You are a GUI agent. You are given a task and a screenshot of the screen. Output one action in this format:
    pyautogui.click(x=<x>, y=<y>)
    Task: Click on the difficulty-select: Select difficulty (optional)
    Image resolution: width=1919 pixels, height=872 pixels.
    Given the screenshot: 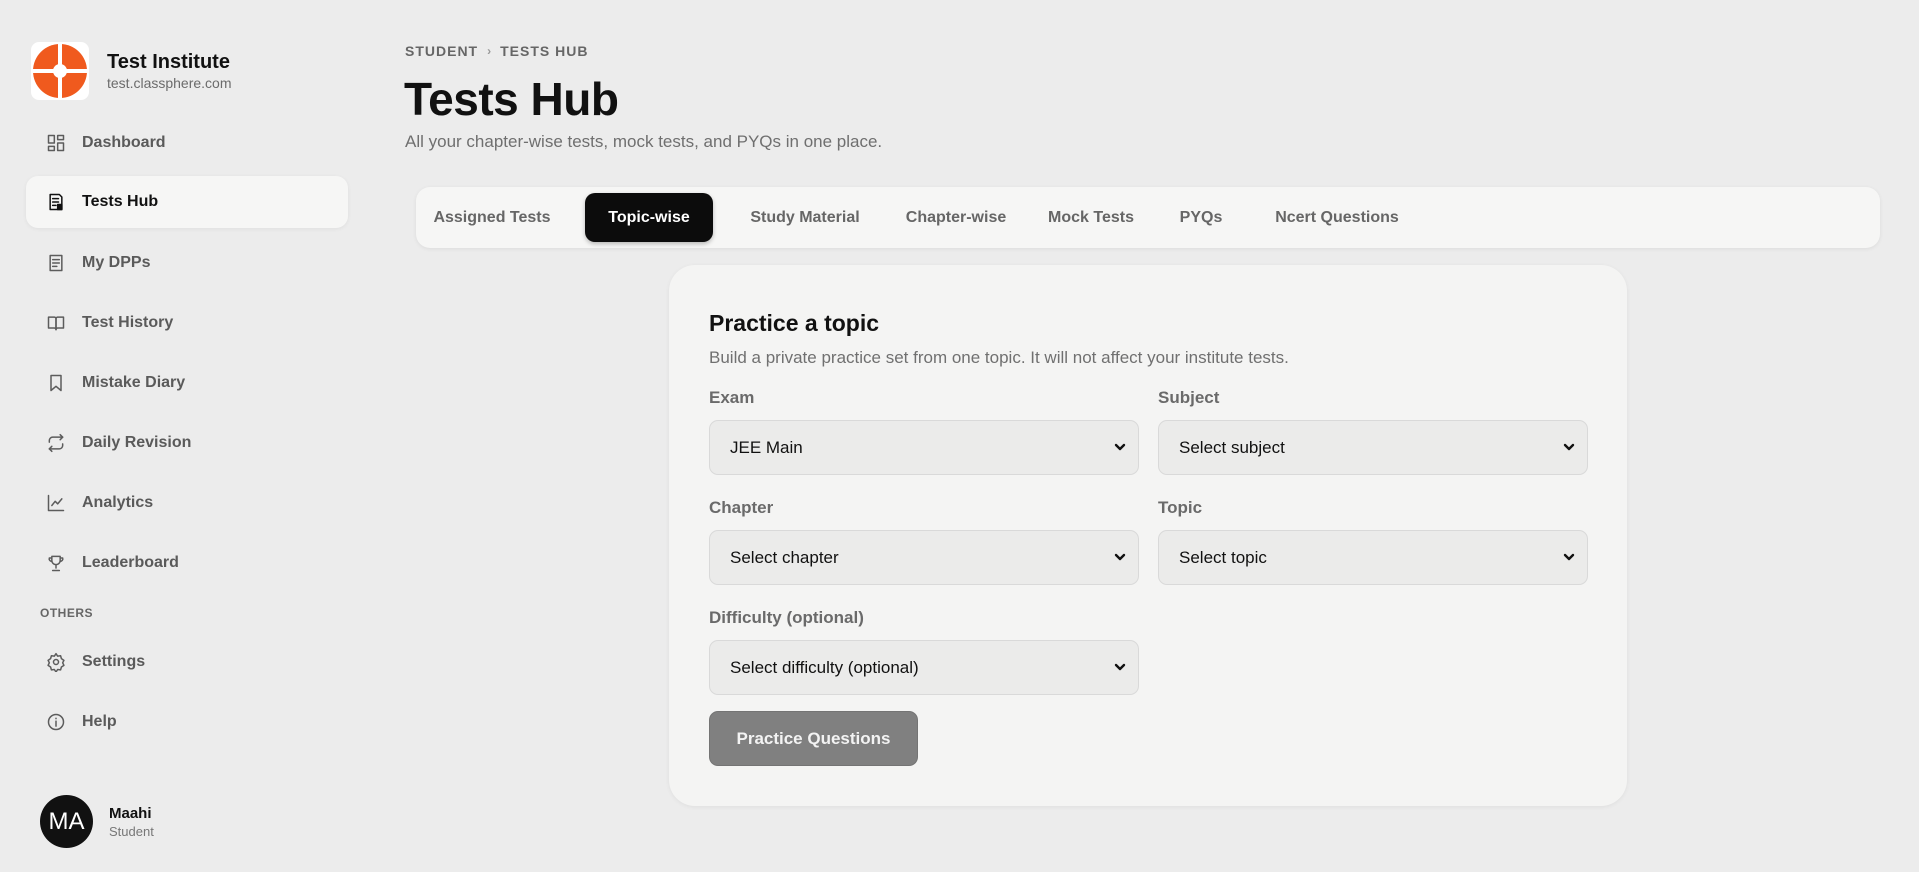 What is the action you would take?
    pyautogui.click(x=924, y=667)
    